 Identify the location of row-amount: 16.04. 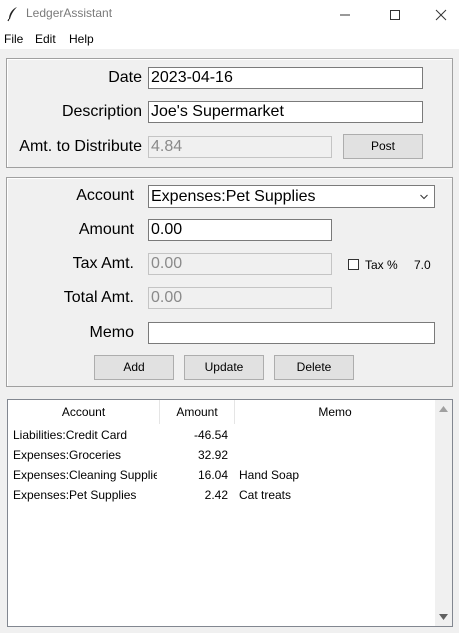
(212, 475).